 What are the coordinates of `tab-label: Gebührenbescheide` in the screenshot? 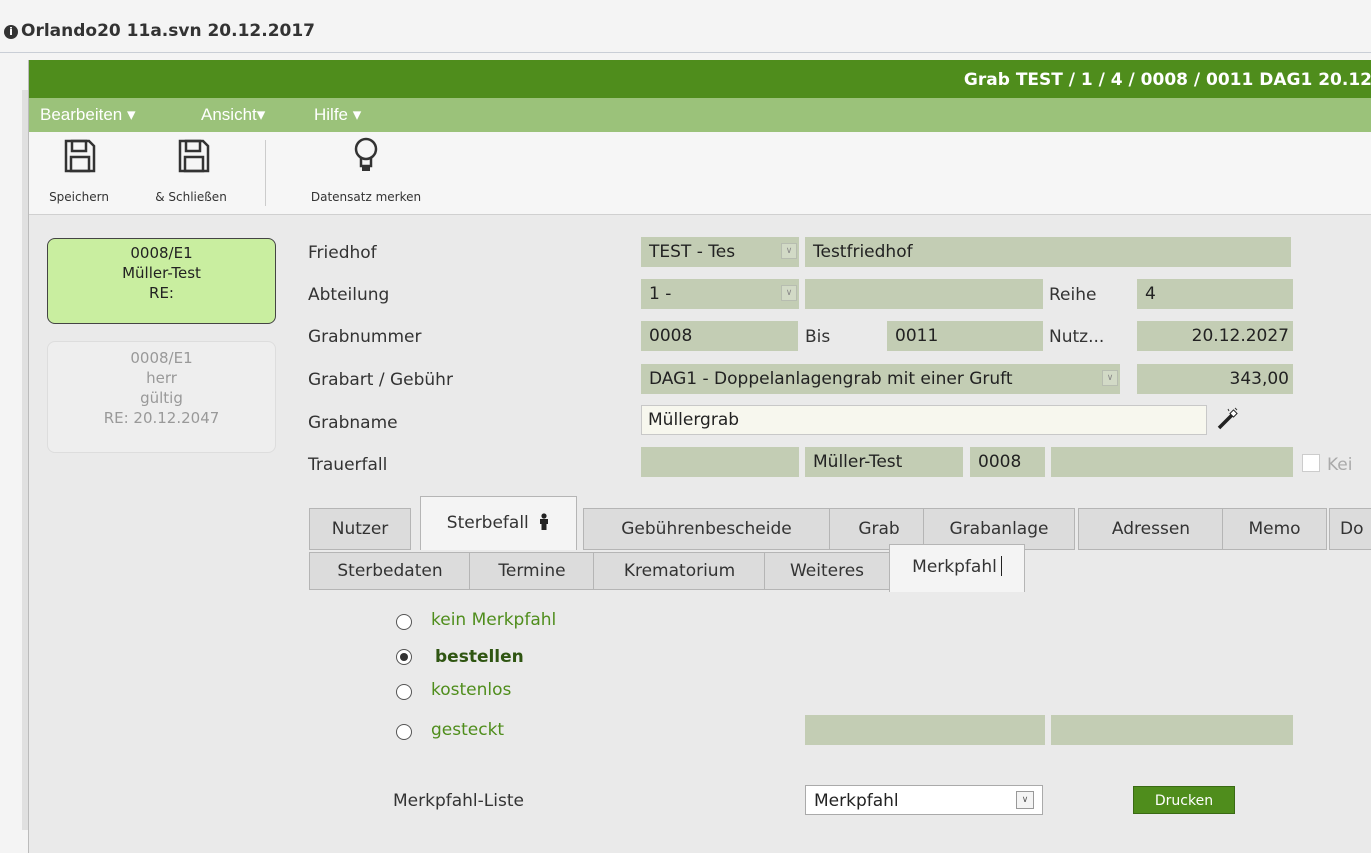 It's located at (706, 529).